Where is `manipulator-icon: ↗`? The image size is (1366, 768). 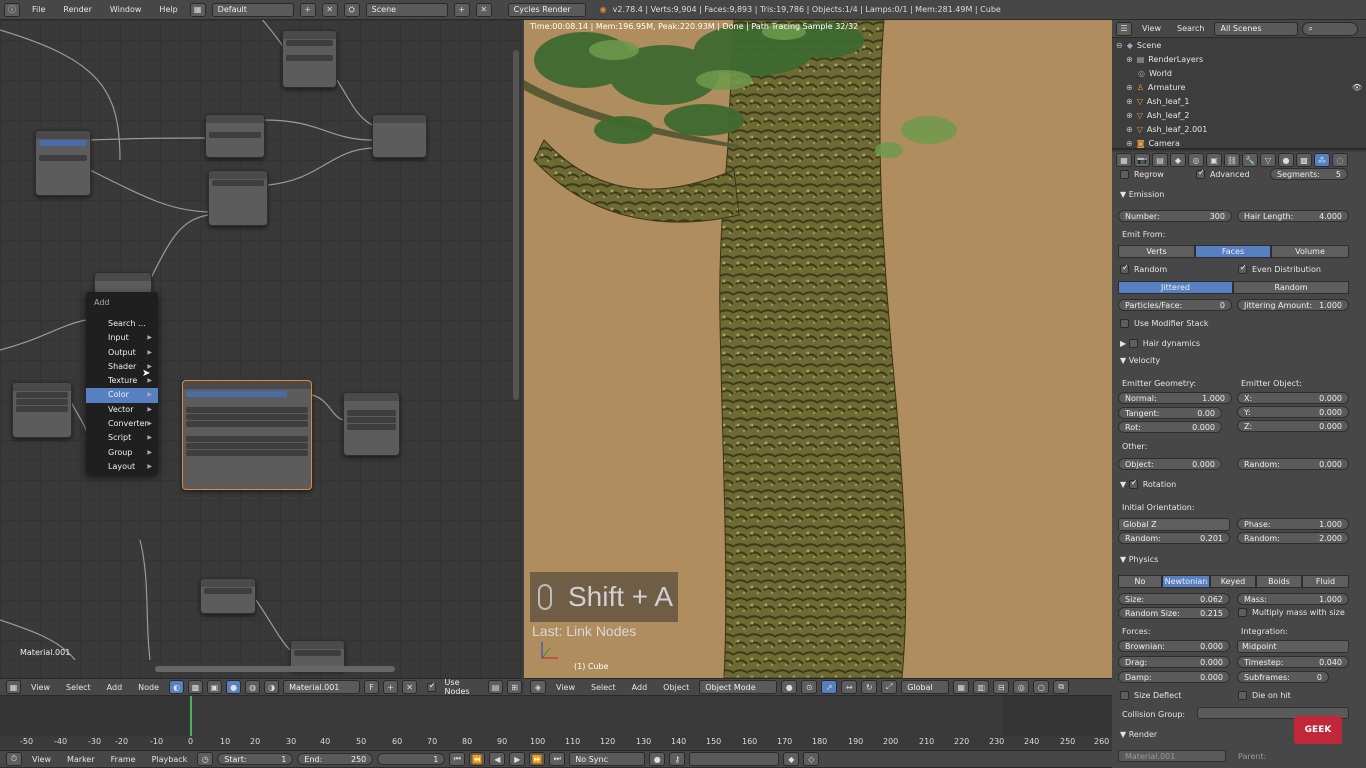
manipulator-icon: ↗ is located at coordinates (829, 687).